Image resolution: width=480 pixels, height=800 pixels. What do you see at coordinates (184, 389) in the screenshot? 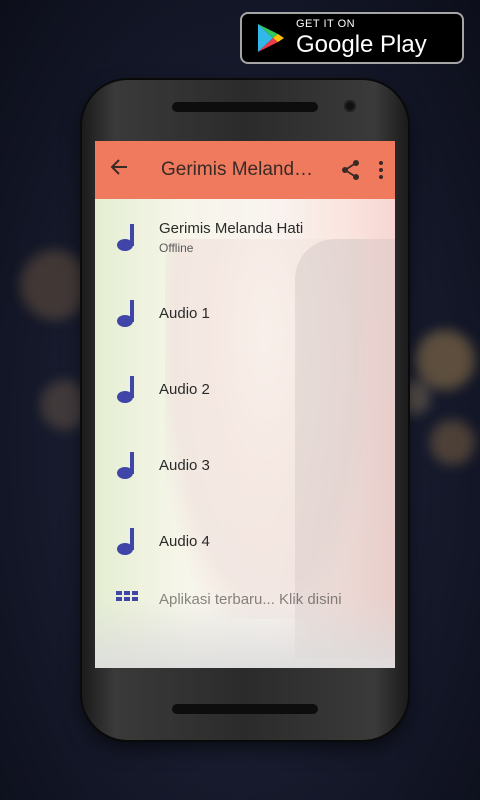
I see `list-item-title: Audio 2` at bounding box center [184, 389].